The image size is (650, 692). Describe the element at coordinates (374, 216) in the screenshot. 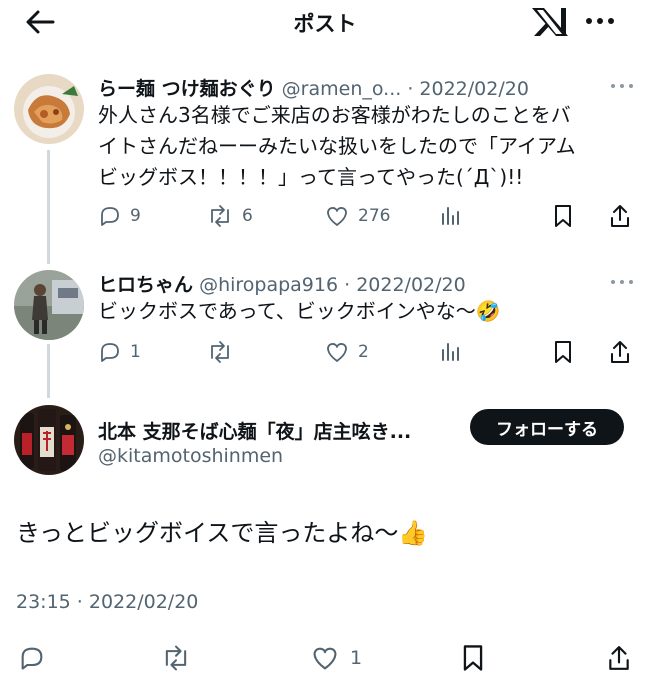

I see `like-count: 276` at that location.